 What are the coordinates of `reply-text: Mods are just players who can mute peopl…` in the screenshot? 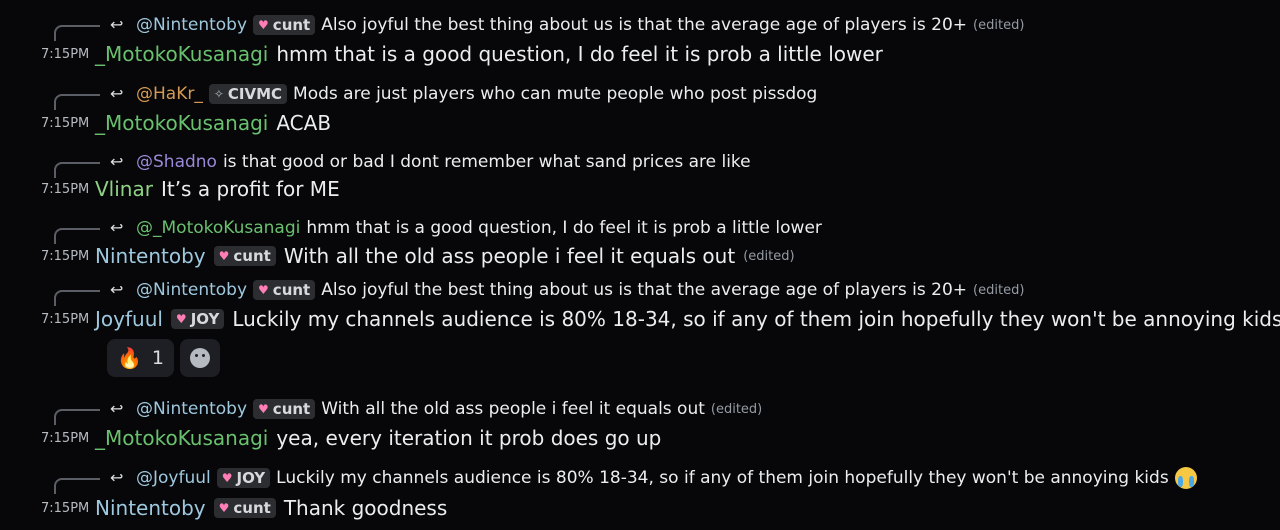 It's located at (555, 94).